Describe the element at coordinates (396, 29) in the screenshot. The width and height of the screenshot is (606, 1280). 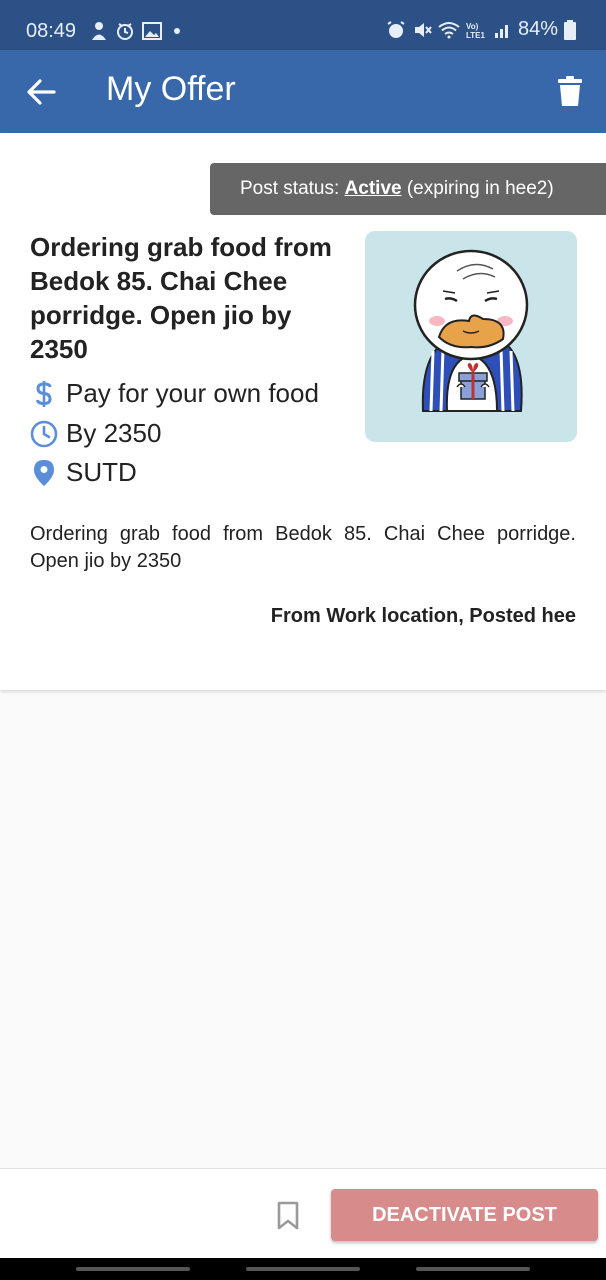
I see `alarm-icon` at that location.